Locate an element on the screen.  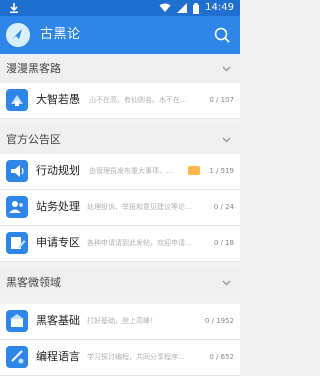
search-icon is located at coordinates (222, 35).